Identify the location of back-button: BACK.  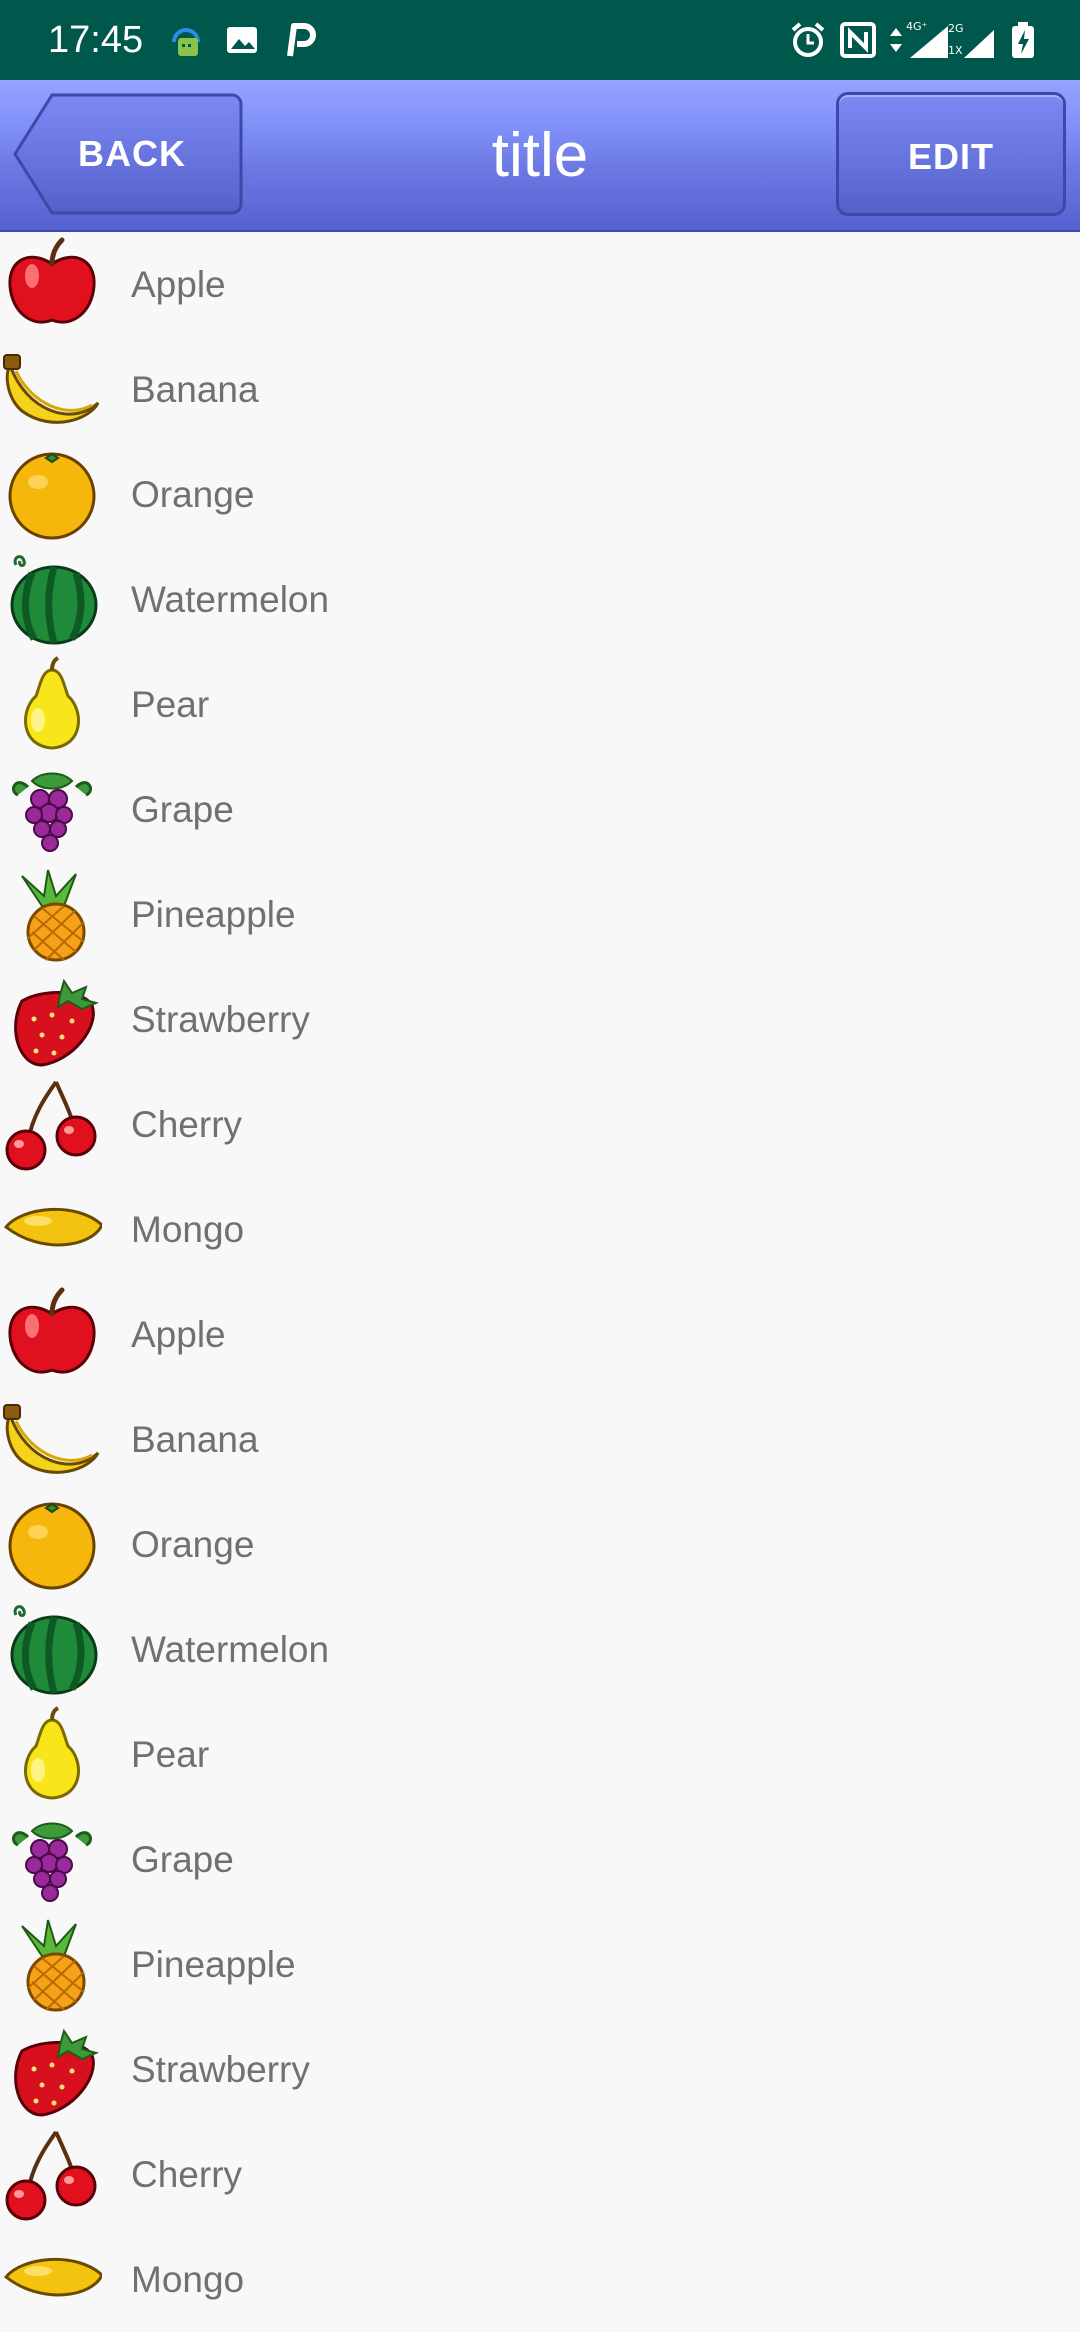
(128, 154).